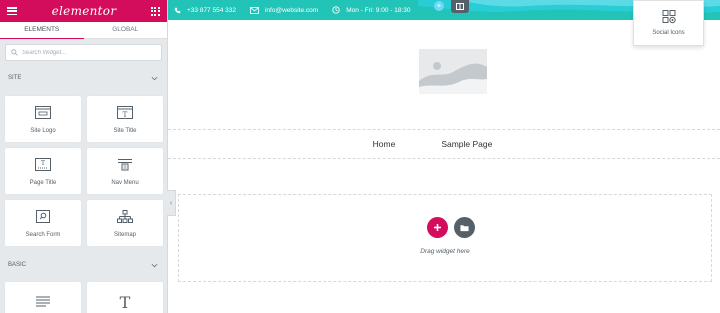 The width and height of the screenshot is (720, 313). I want to click on elementor-logo: elementor, so click(84, 11).